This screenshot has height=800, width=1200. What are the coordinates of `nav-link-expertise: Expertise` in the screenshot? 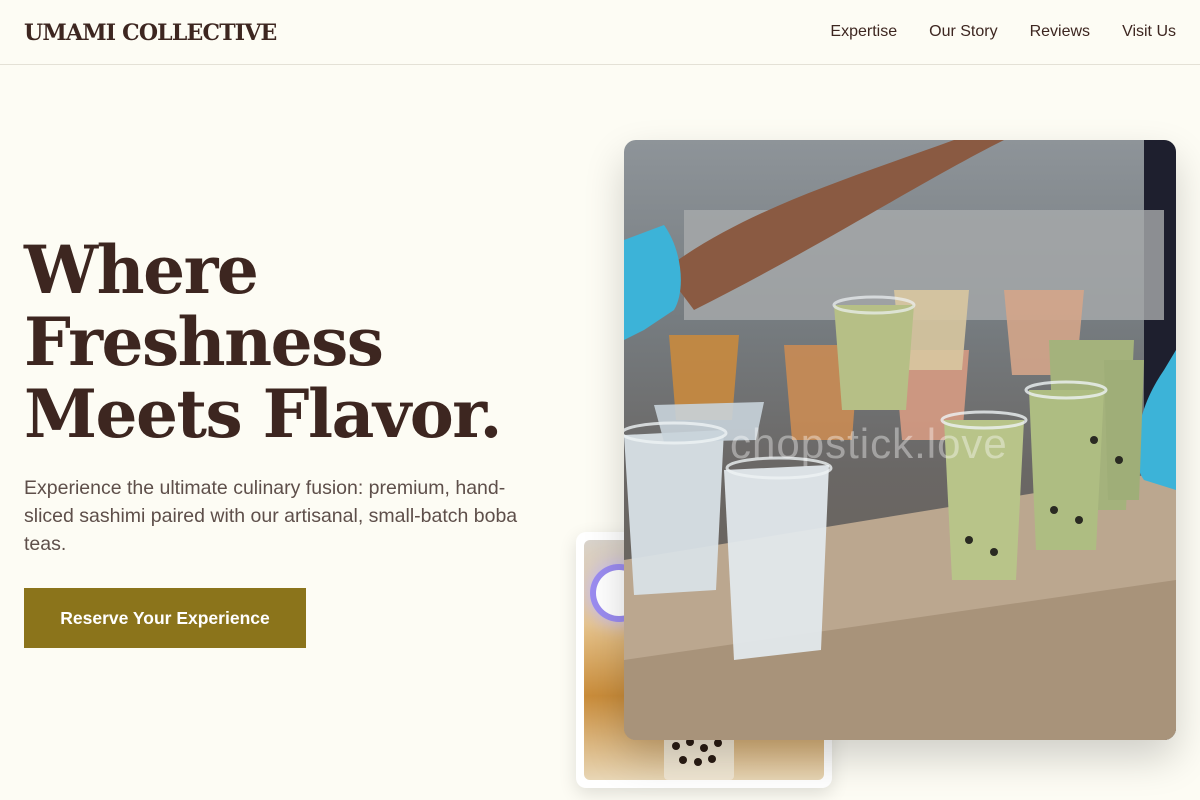 It's located at (863, 32).